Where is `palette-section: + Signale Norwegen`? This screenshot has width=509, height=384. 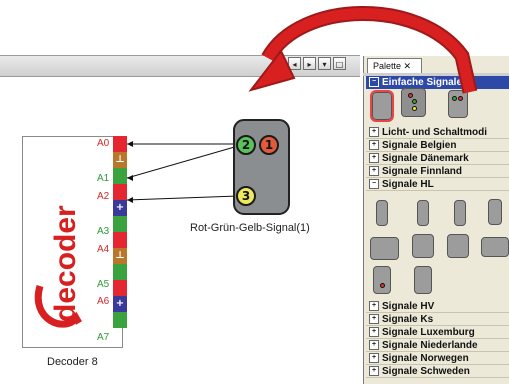 palette-section: + Signale Norwegen is located at coordinates (437, 358).